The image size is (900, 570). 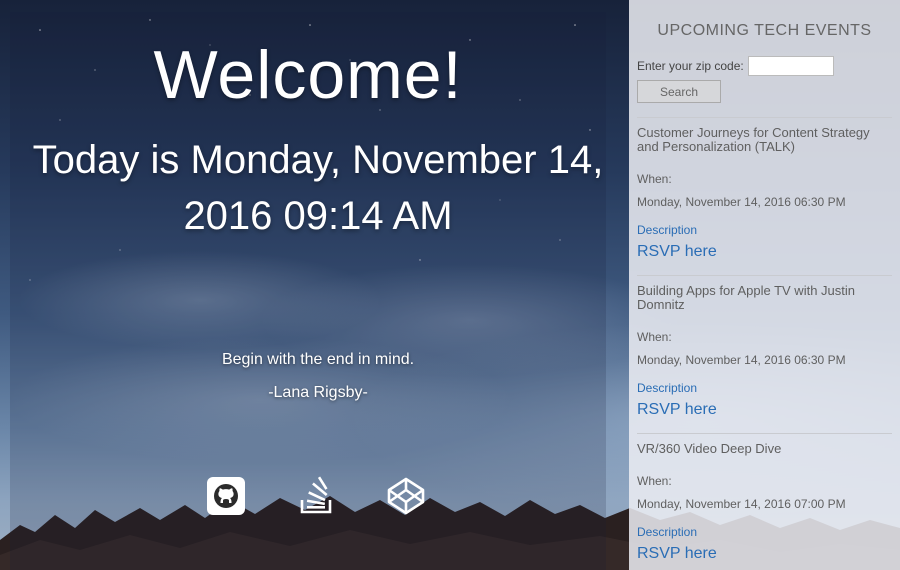 What do you see at coordinates (406, 496) in the screenshot?
I see `codepen-icon` at bounding box center [406, 496].